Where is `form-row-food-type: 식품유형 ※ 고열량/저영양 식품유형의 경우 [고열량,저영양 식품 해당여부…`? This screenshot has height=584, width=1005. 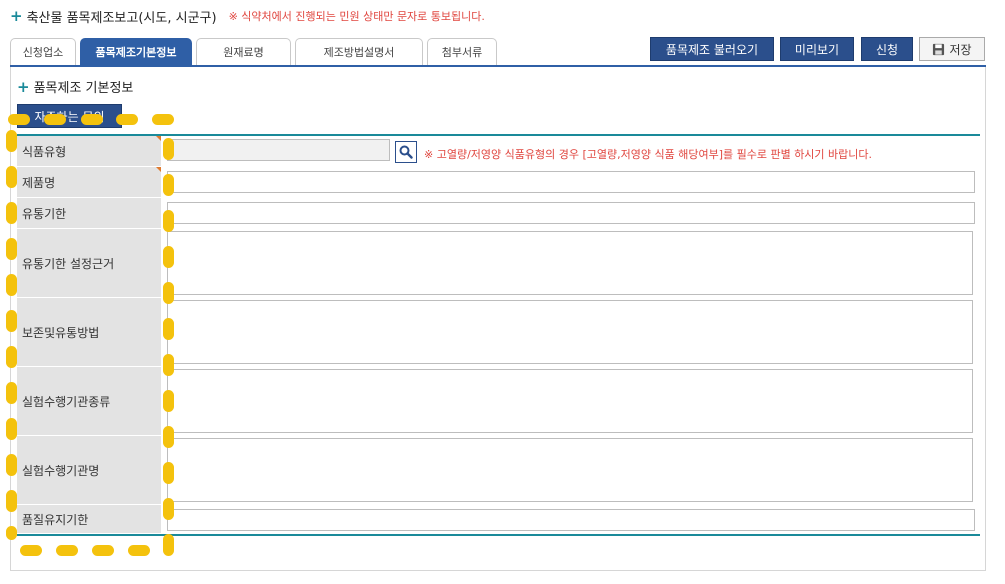
form-row-food-type: 식품유형 ※ 고열량/저영양 식품유형의 경우 [고열량,저영양 식품 해당여부… is located at coordinates (498, 151).